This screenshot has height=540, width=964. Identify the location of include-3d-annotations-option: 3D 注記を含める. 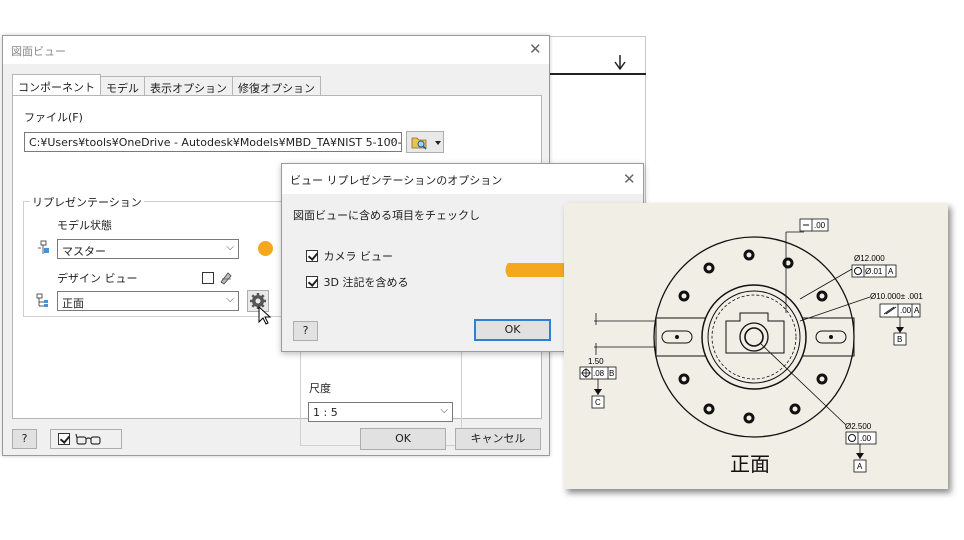
(357, 282).